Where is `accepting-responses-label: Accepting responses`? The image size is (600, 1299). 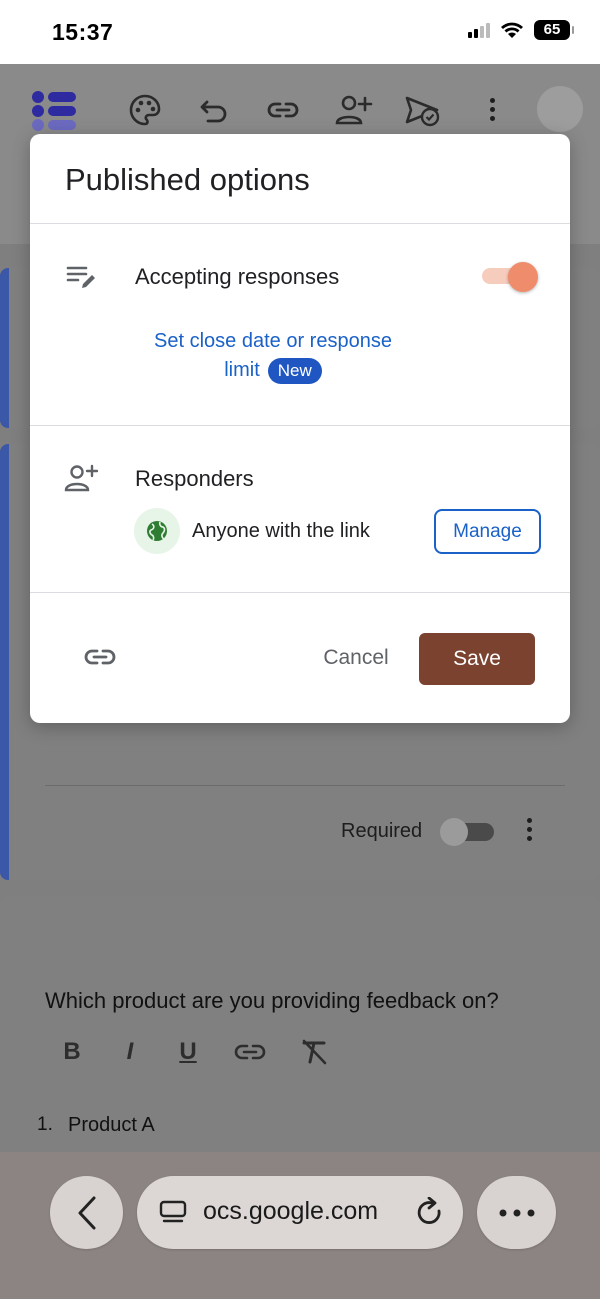 accepting-responses-label: Accepting responses is located at coordinates (237, 276).